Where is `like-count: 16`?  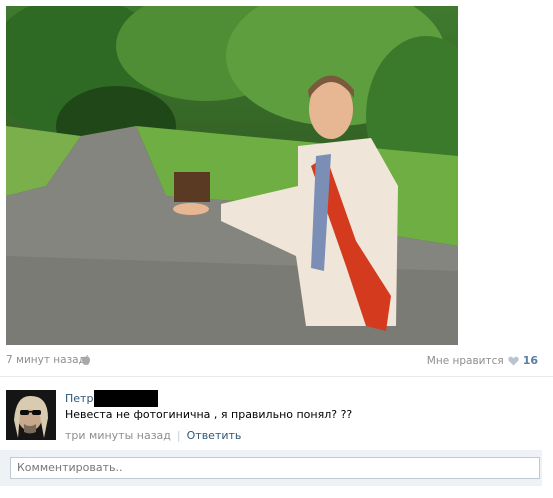 like-count: 16 is located at coordinates (530, 360).